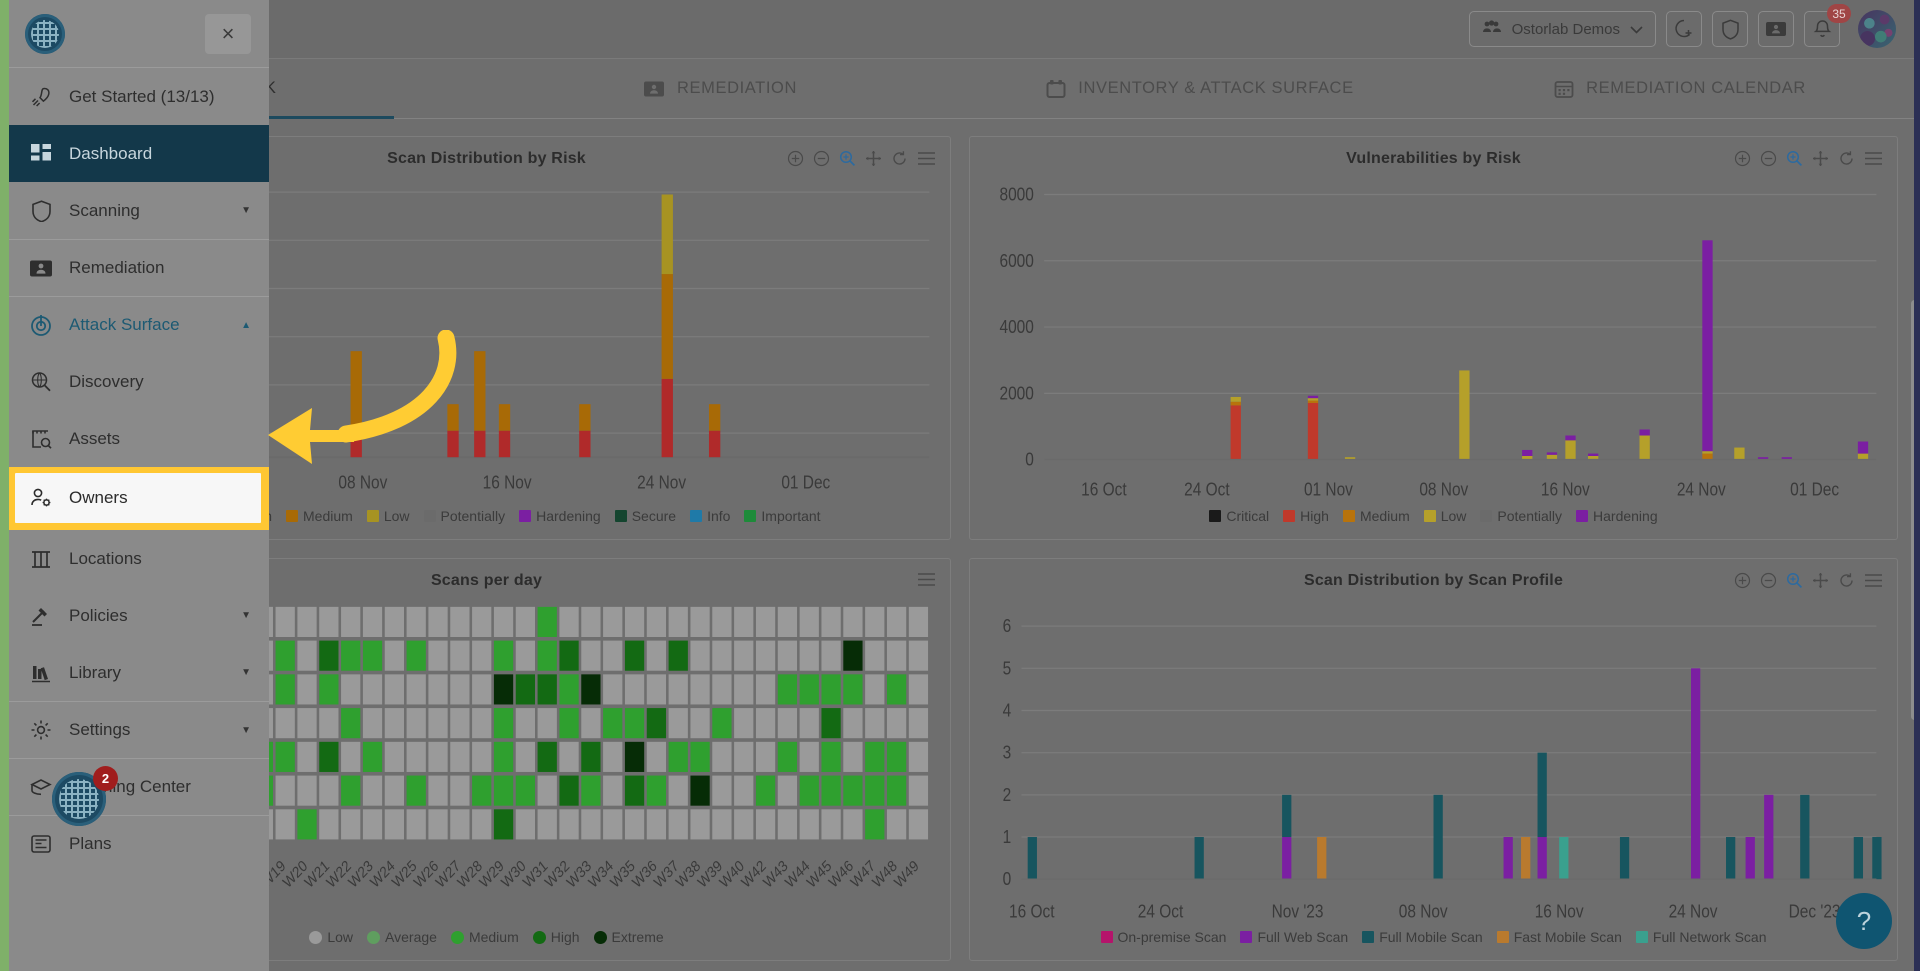 This screenshot has width=1920, height=971. Describe the element at coordinates (139, 324) in the screenshot. I see `sidebar-item-attack-surface: Attack Surface ▲` at that location.